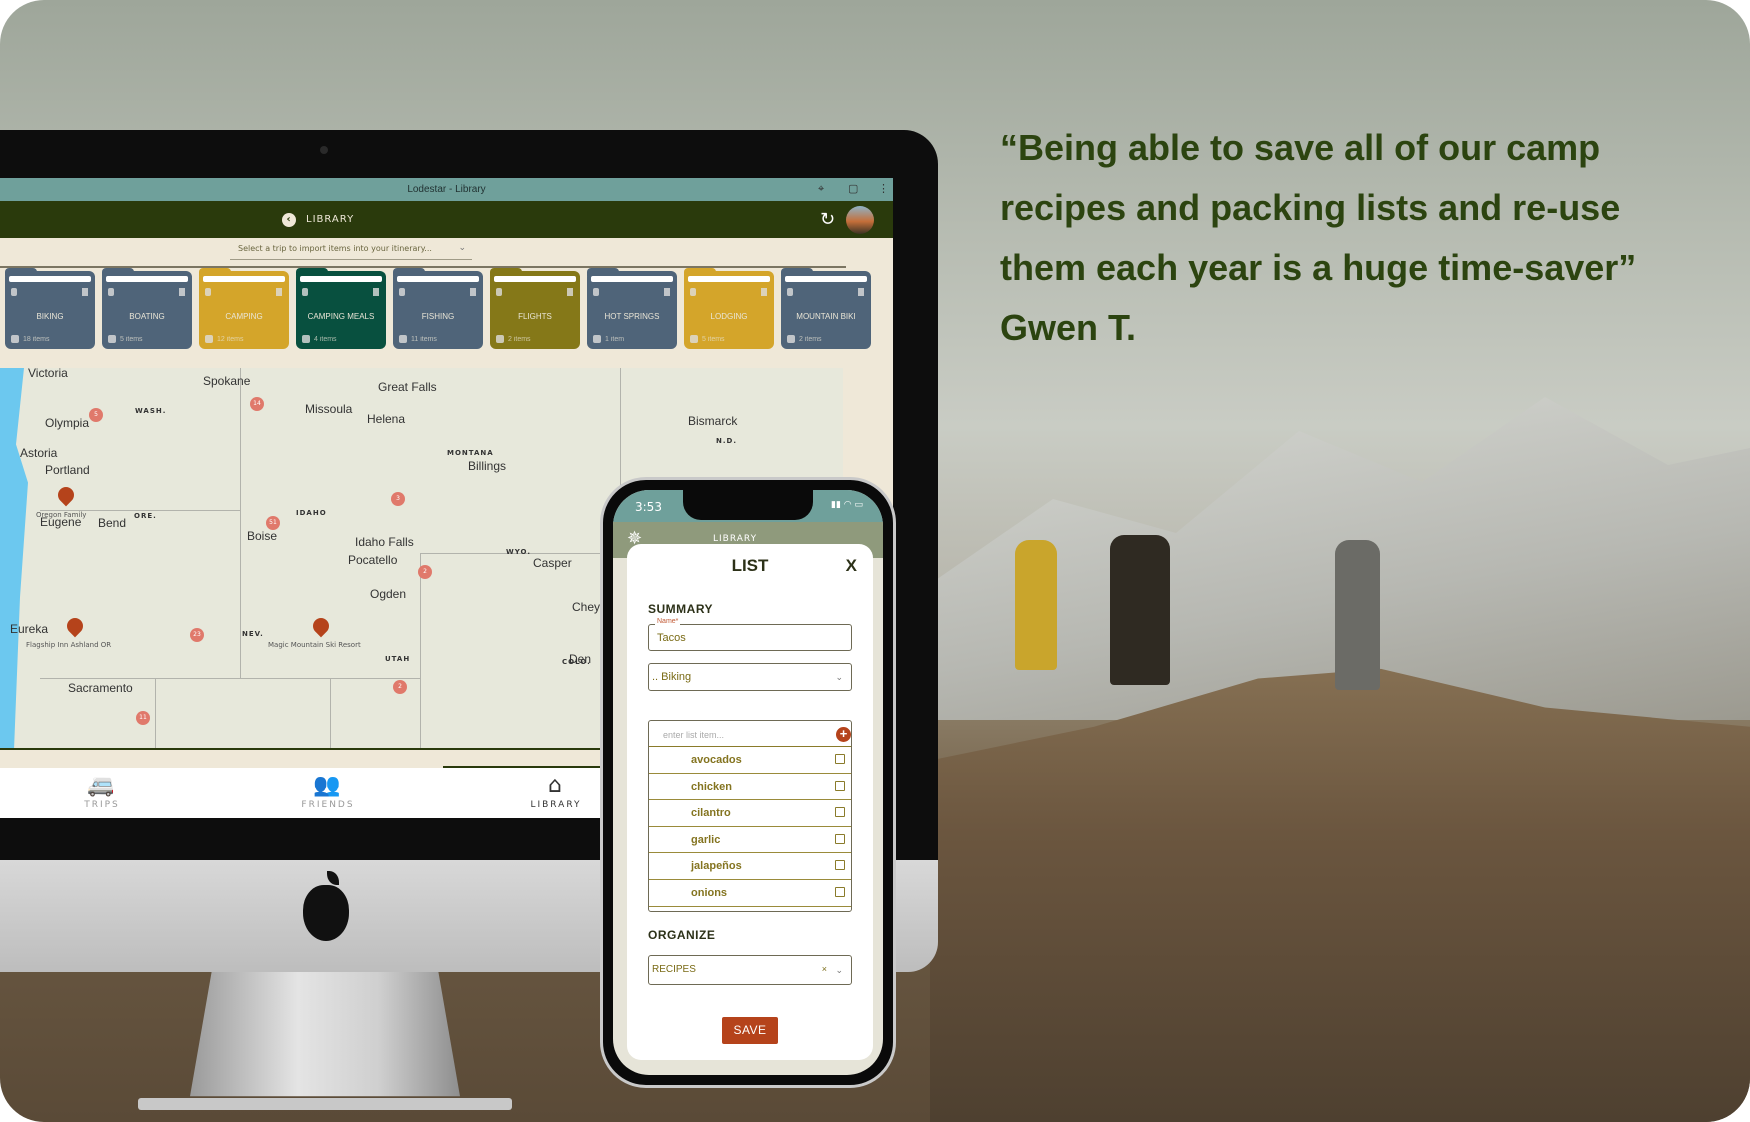  I want to click on map-cluster-marker: 23, so click(197, 635).